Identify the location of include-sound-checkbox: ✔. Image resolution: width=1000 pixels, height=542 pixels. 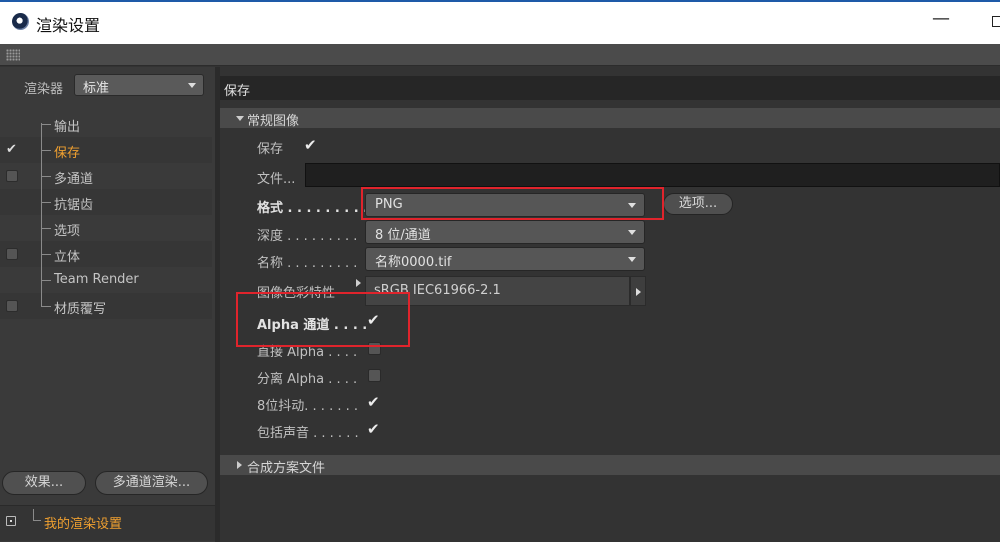
(375, 429).